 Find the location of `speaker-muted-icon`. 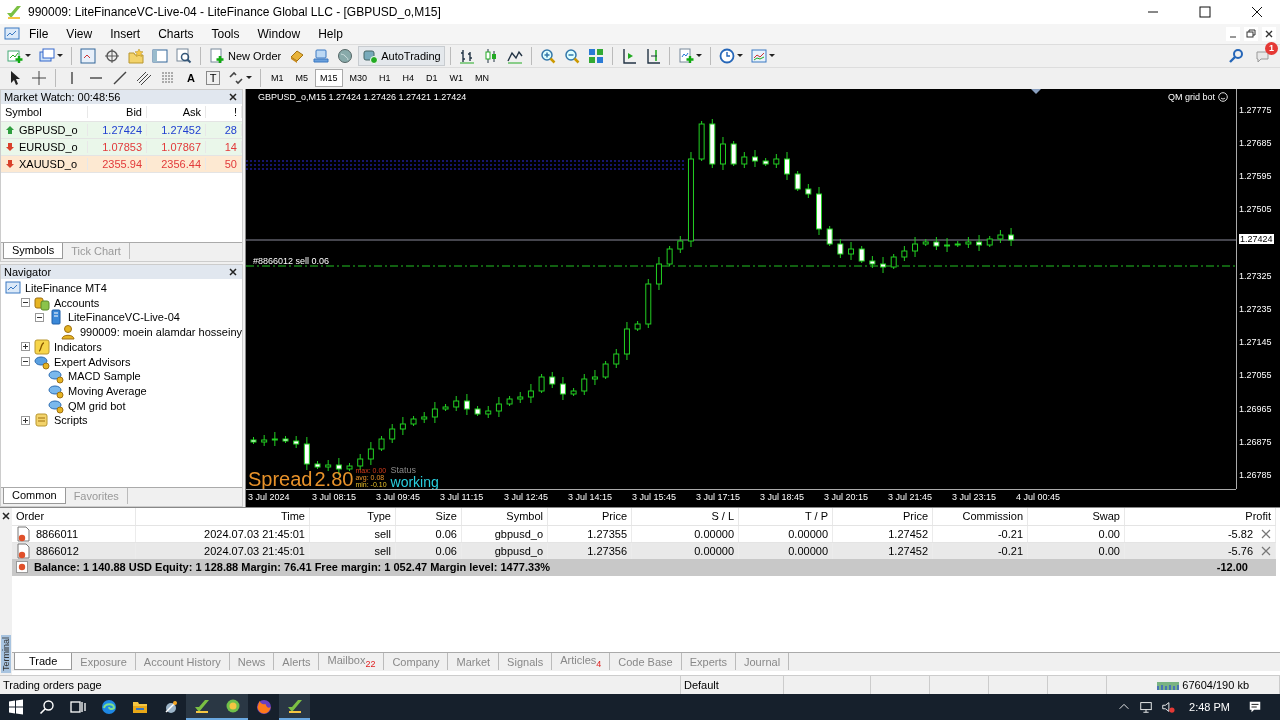

speaker-muted-icon is located at coordinates (1168, 707).